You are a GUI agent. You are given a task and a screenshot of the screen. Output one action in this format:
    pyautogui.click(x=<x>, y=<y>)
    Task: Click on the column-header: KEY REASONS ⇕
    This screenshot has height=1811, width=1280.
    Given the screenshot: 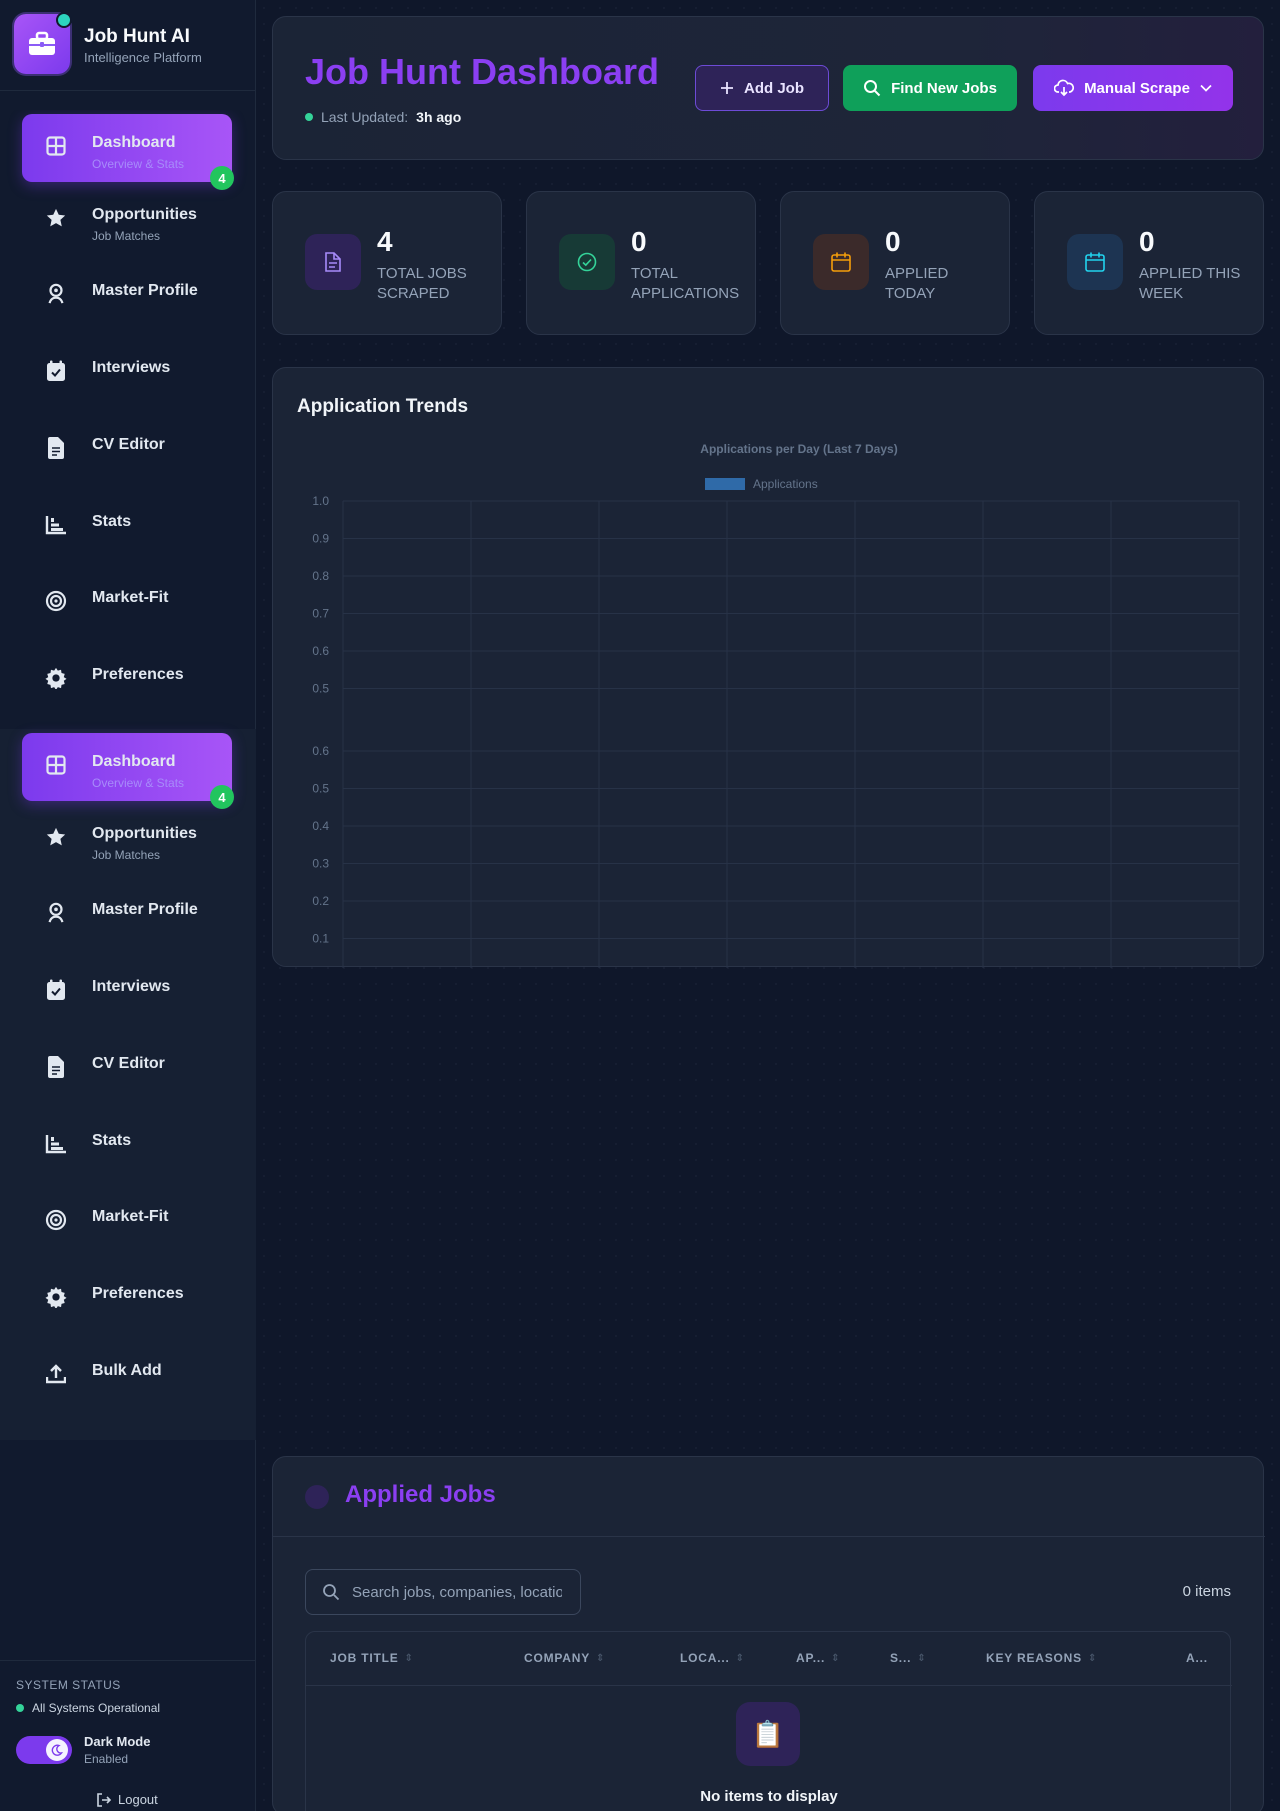 What is the action you would take?
    pyautogui.click(x=1041, y=1658)
    